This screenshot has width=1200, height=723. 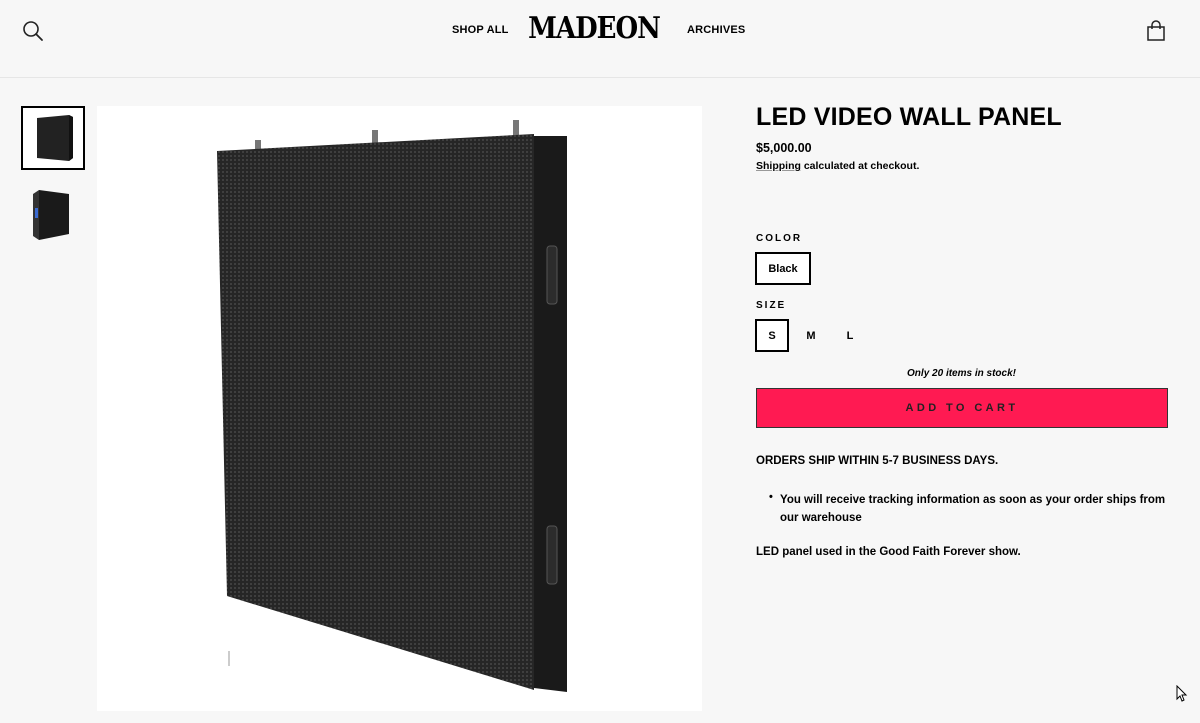 I want to click on stock-message: Only 20 items in stock!, so click(x=961, y=373).